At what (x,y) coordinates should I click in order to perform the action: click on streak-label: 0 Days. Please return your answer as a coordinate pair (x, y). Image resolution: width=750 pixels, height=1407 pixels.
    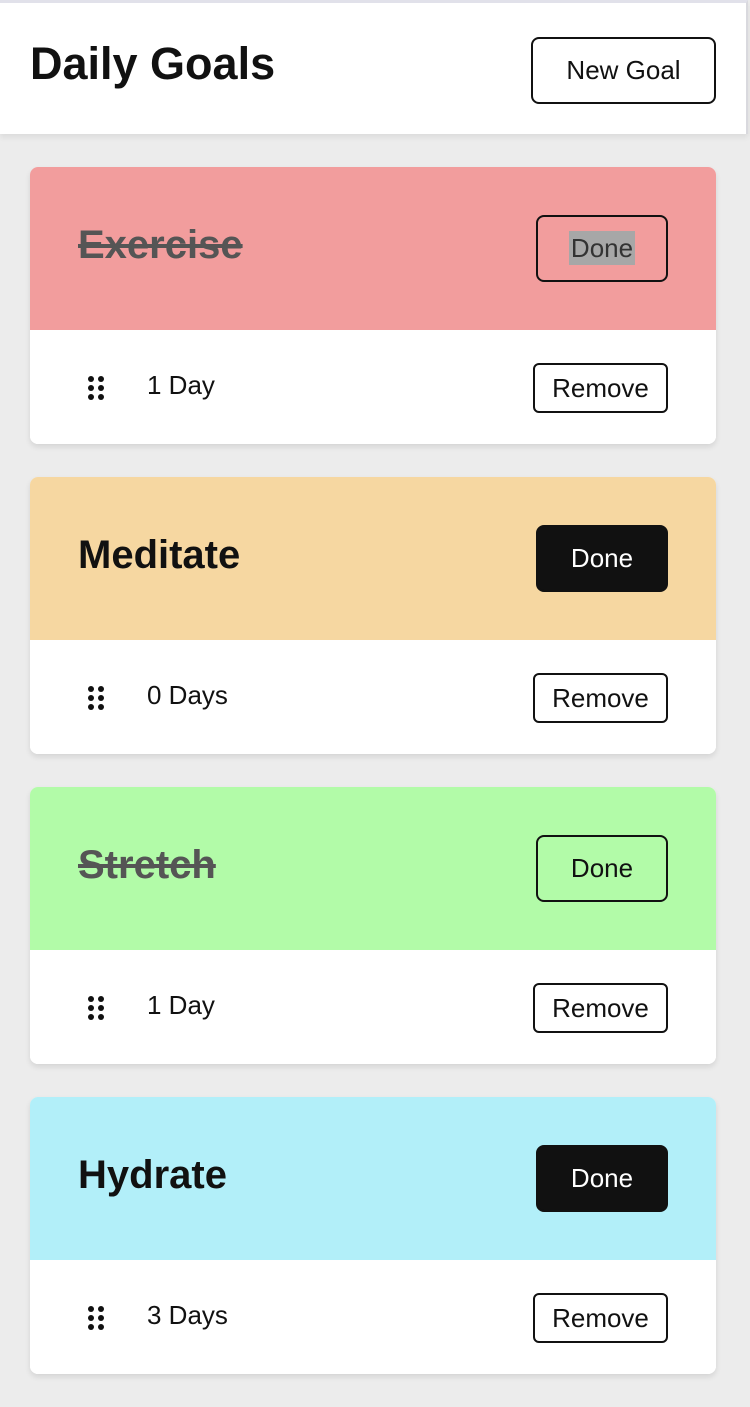
    Looking at the image, I should click on (187, 695).